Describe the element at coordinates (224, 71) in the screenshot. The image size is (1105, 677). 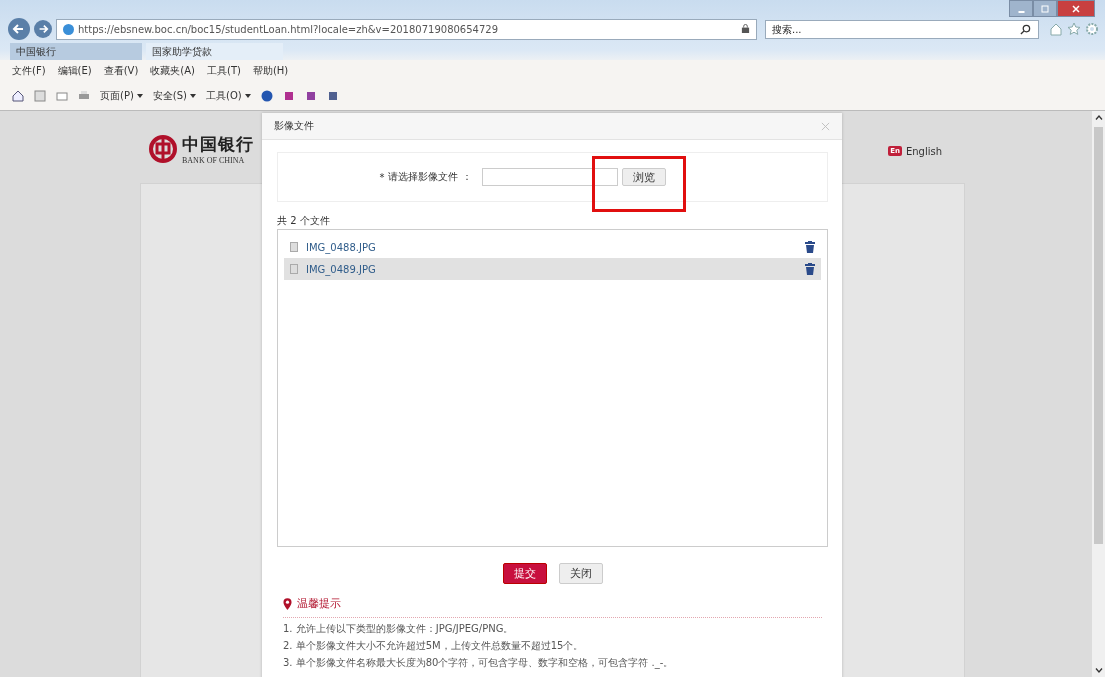
I see `menu-item: 工具(T)` at that location.